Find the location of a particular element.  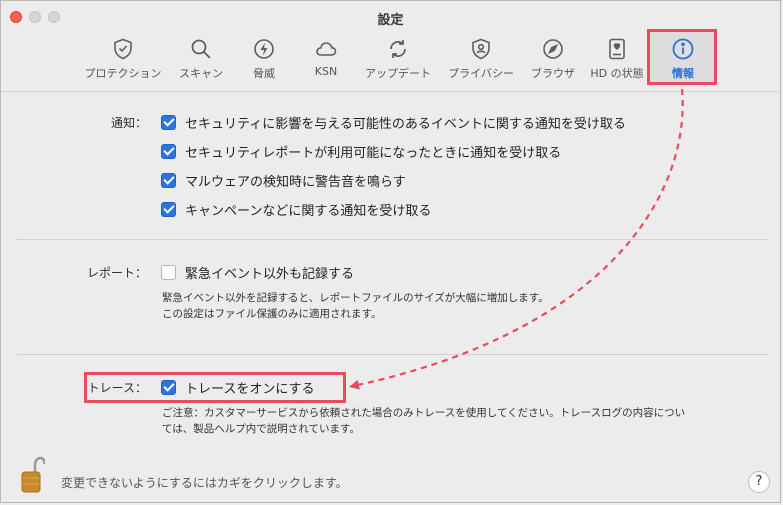

help-button: ? is located at coordinates (759, 482).